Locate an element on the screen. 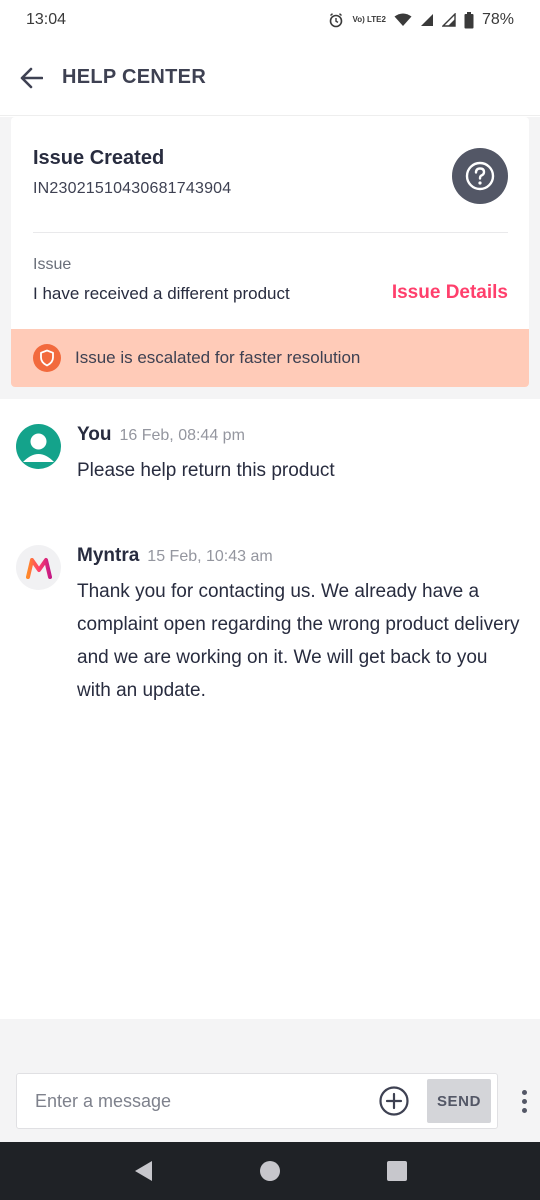  question-icon is located at coordinates (480, 176).